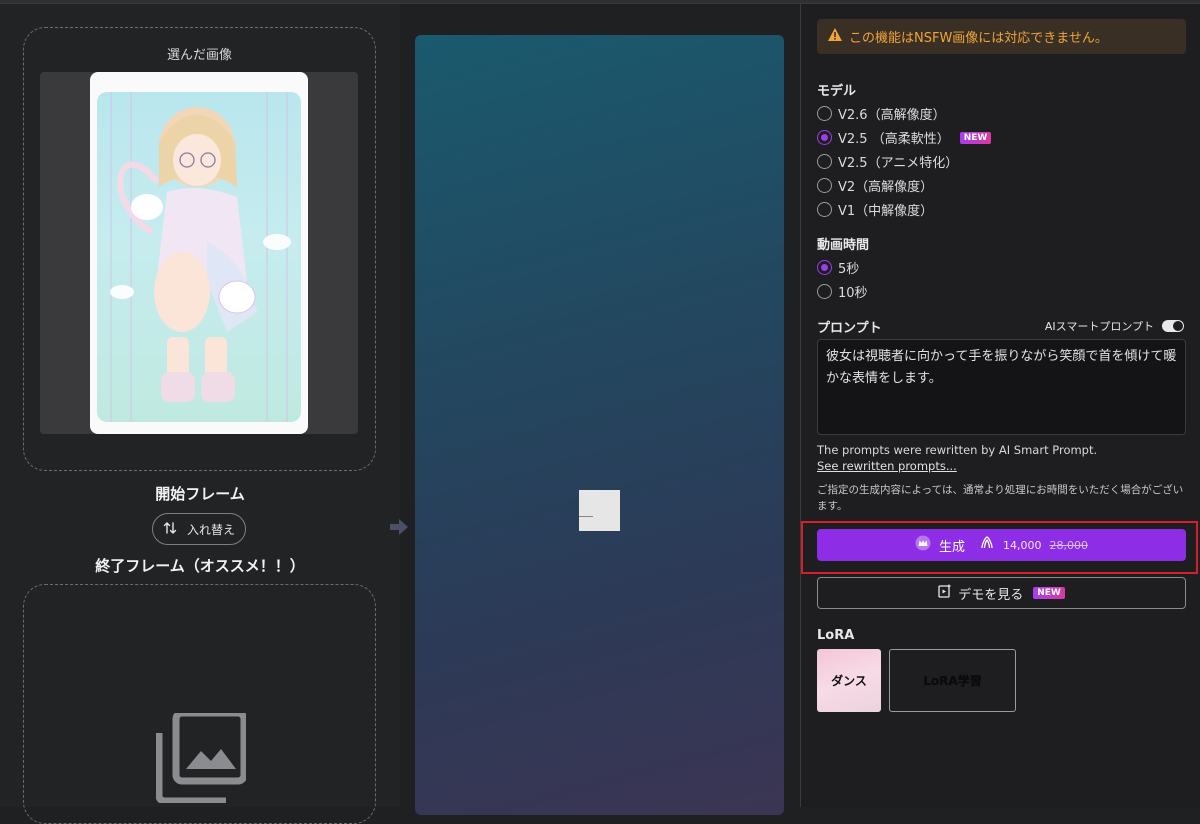  I want to click on selected-image, so click(199, 253).